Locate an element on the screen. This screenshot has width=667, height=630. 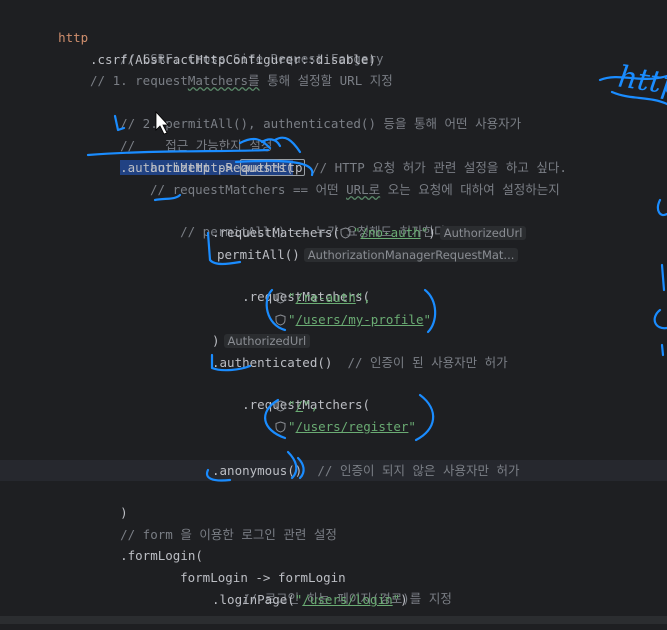
code-line: .authorizeHttpRequests( is located at coordinates (192, 155).